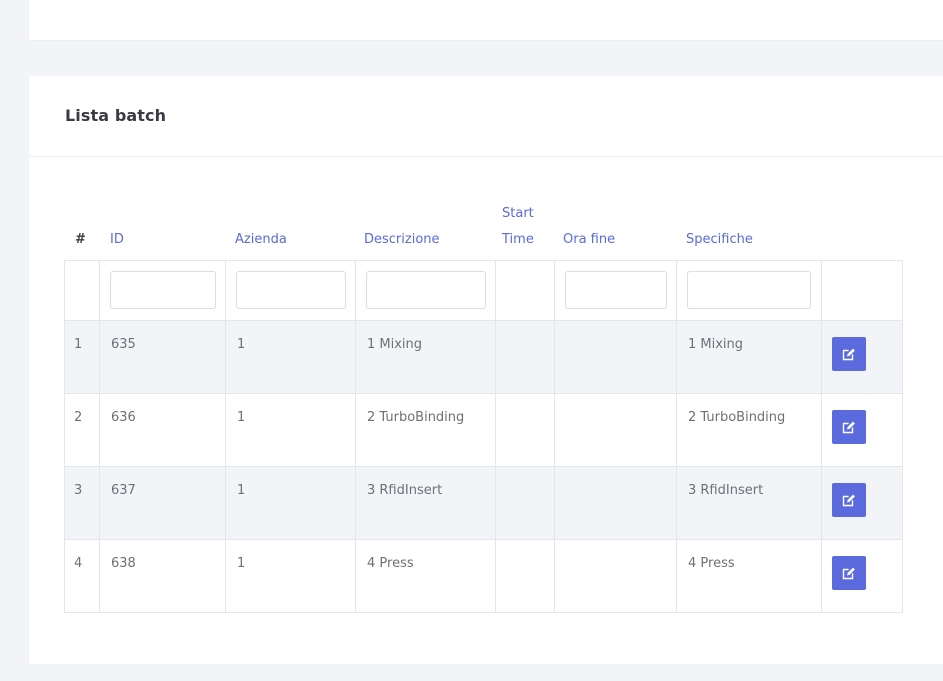 The width and height of the screenshot is (943, 681). Describe the element at coordinates (483, 576) in the screenshot. I see `table-row: 4 638 1 4 Press 4 Press` at that location.